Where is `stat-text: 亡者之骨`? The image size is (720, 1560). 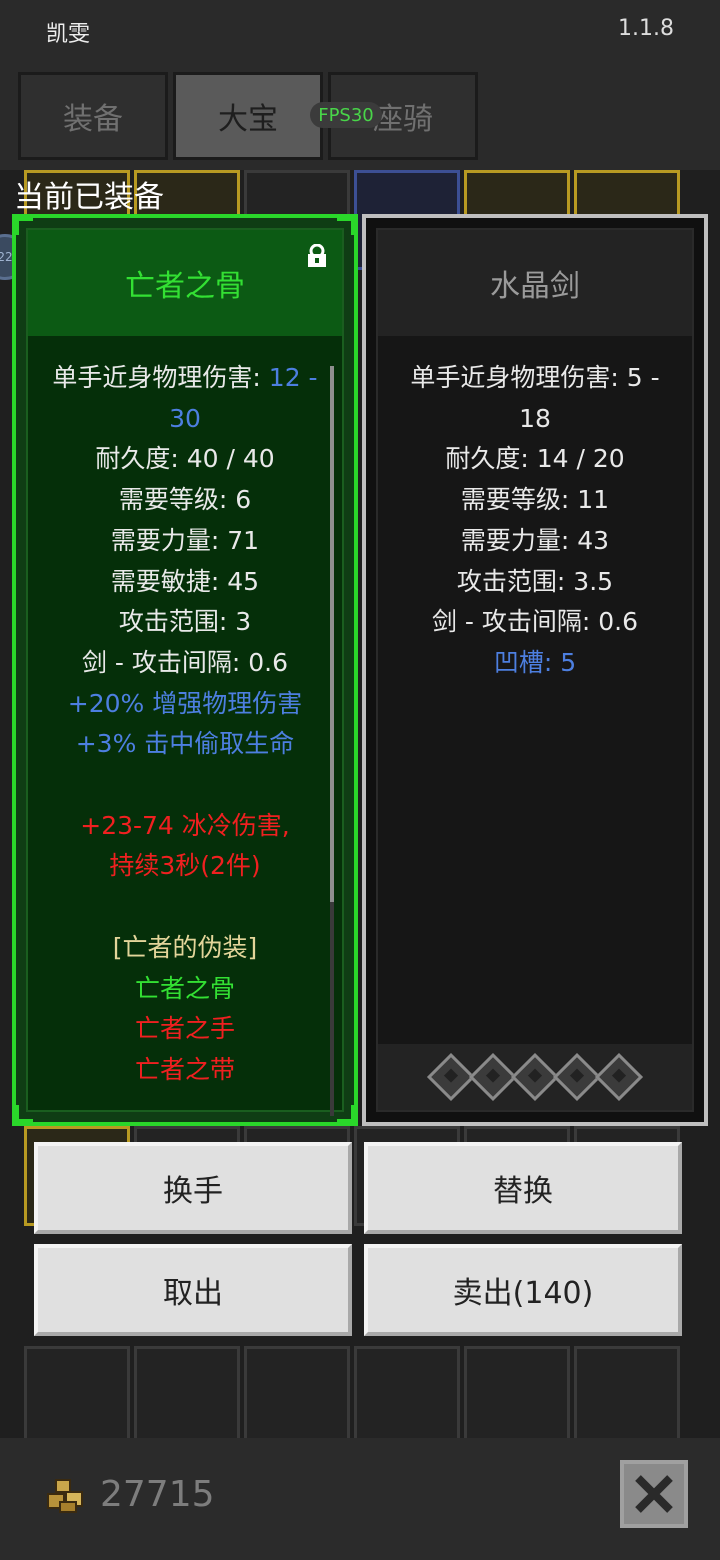
stat-text: 亡者之骨 is located at coordinates (184, 988).